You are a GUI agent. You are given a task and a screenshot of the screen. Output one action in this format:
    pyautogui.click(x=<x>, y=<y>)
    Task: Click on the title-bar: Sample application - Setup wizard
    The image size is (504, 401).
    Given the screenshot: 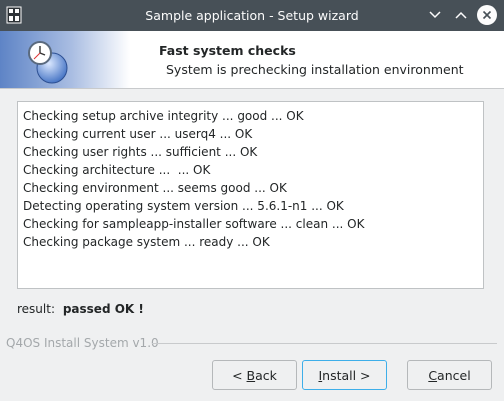 What is the action you would take?
    pyautogui.click(x=252, y=15)
    